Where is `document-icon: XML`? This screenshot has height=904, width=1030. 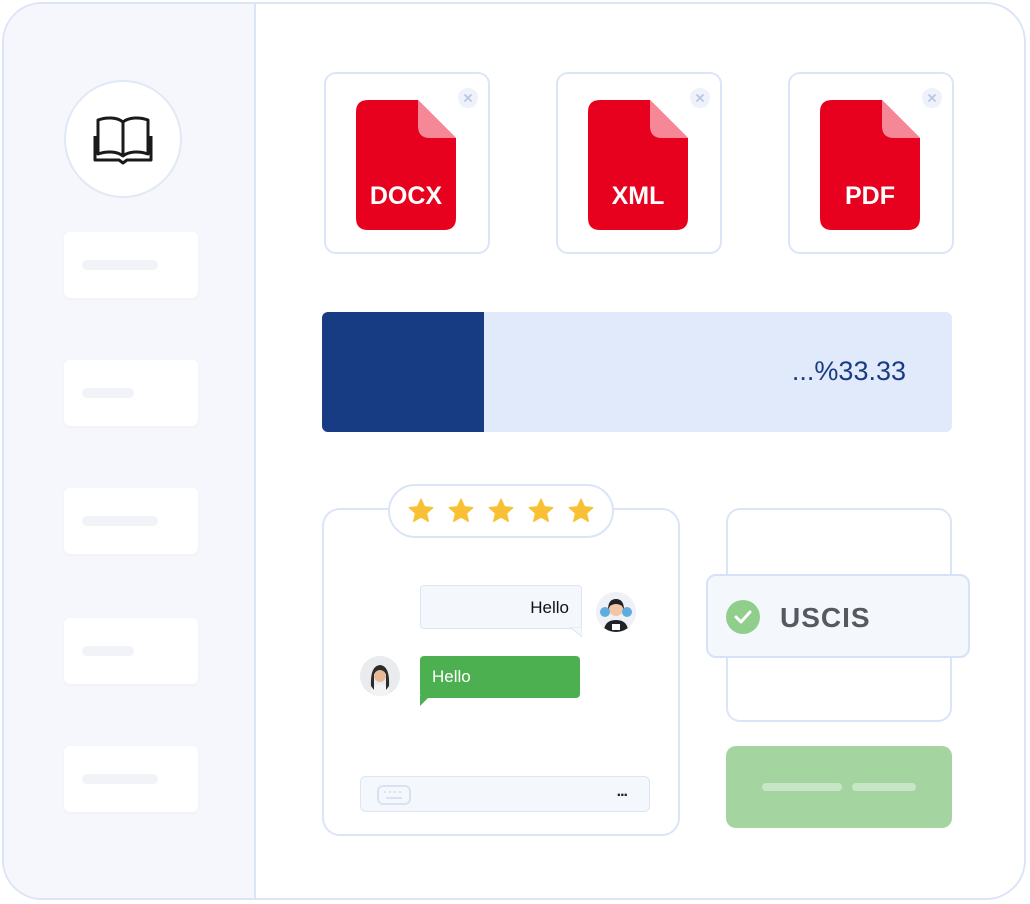
document-icon: XML is located at coordinates (638, 165).